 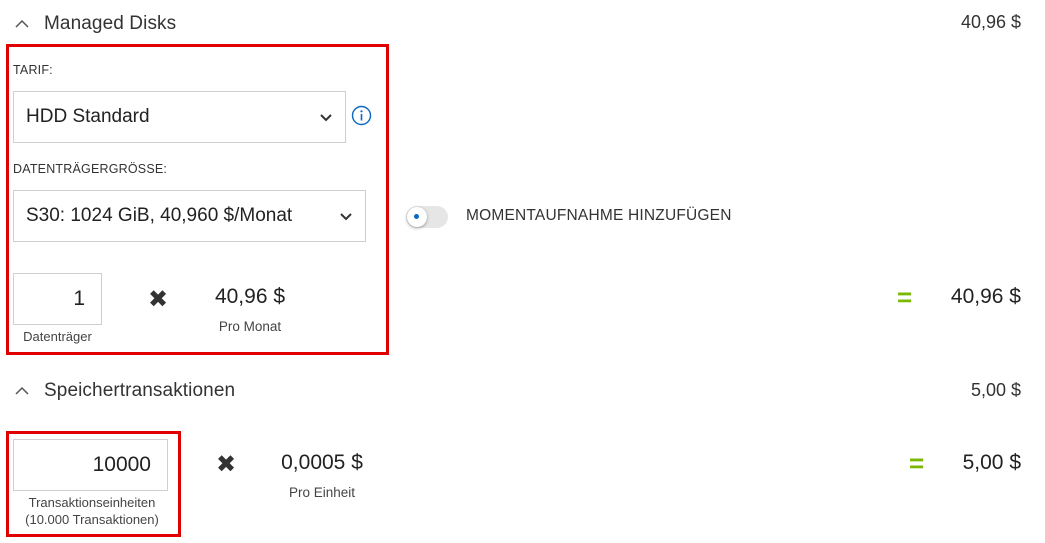 What do you see at coordinates (92, 502) in the screenshot?
I see `transactions-caption-line1: Transaktionseinheiten` at bounding box center [92, 502].